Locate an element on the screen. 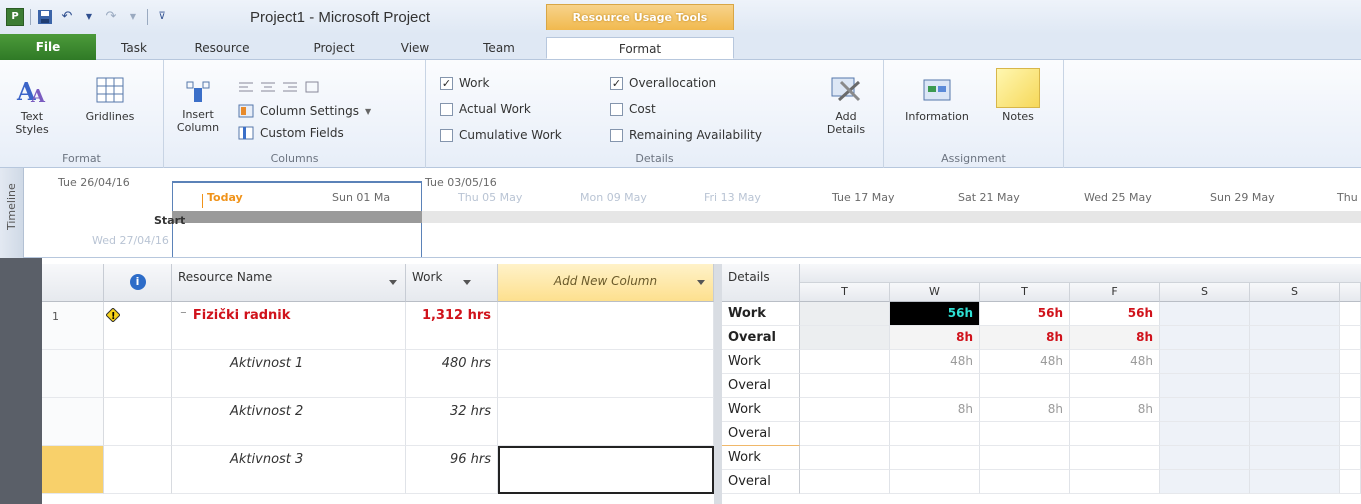  cumulative-work-checkbox-row: Cumulative Work is located at coordinates (501, 135).